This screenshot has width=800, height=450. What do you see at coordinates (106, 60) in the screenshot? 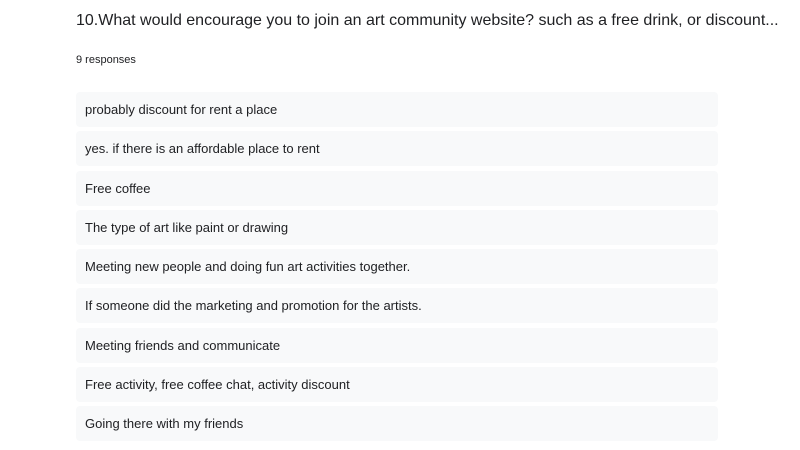
I see `response-count: 9 responses` at bounding box center [106, 60].